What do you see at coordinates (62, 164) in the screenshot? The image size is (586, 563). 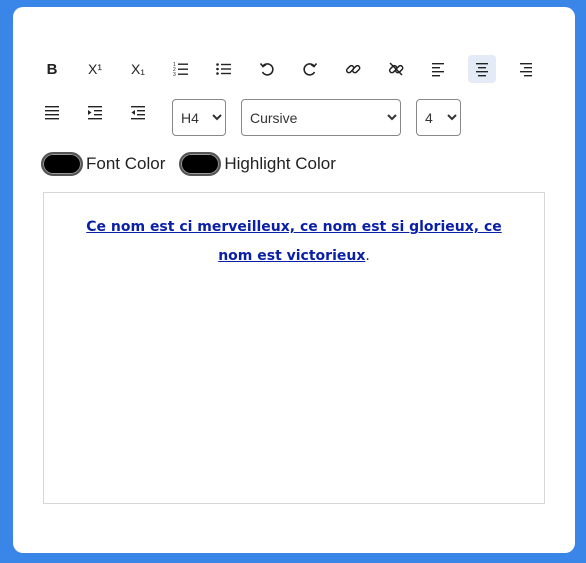 I see `font-color-swatch` at bounding box center [62, 164].